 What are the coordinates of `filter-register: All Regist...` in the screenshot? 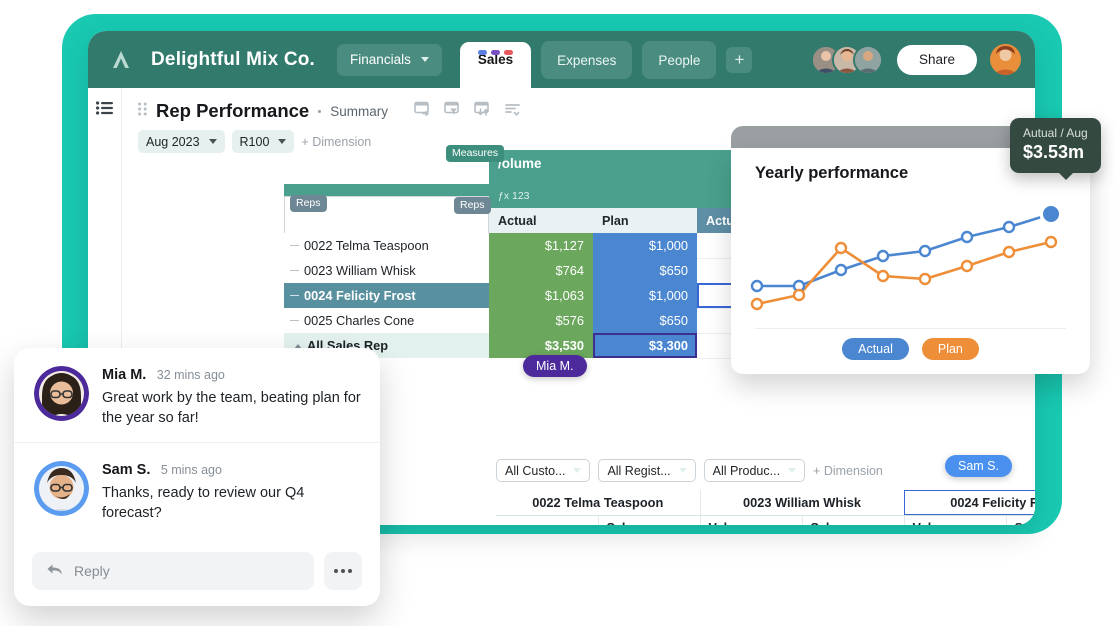 It's located at (647, 470).